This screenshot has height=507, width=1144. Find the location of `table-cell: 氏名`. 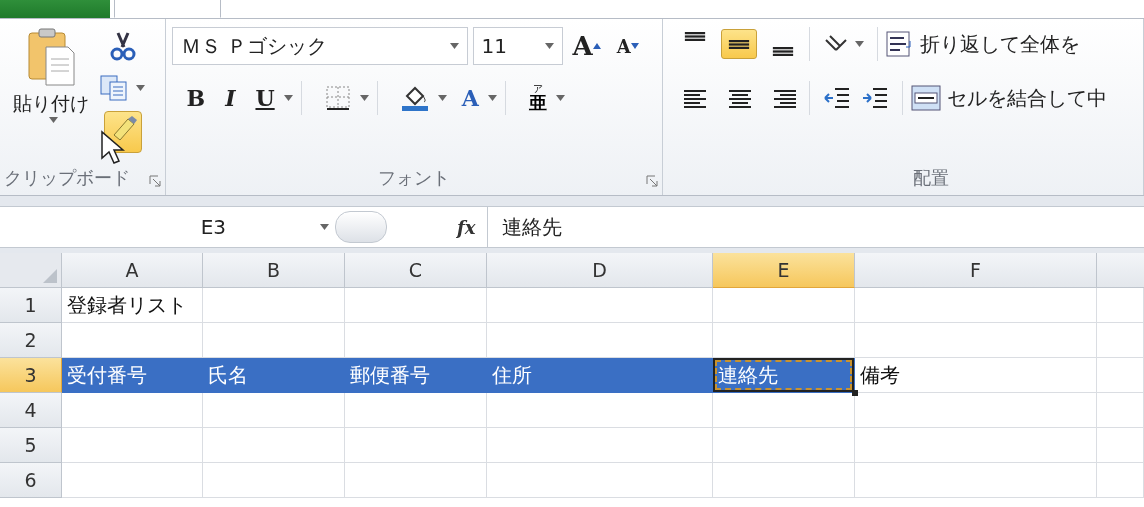

table-cell: 氏名 is located at coordinates (274, 375).